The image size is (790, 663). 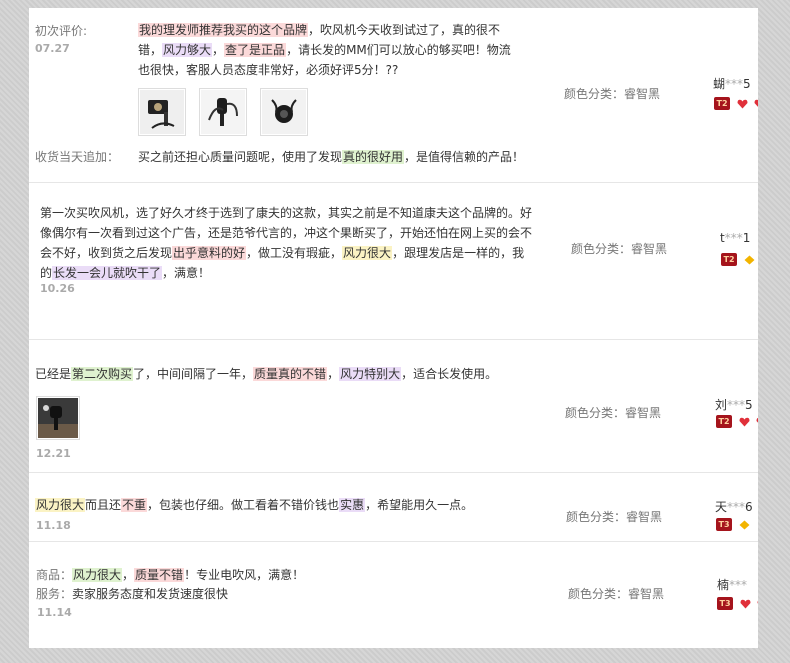 What do you see at coordinates (464, 157) in the screenshot?
I see `text-segment: ，是值得信赖的产品！` at bounding box center [464, 157].